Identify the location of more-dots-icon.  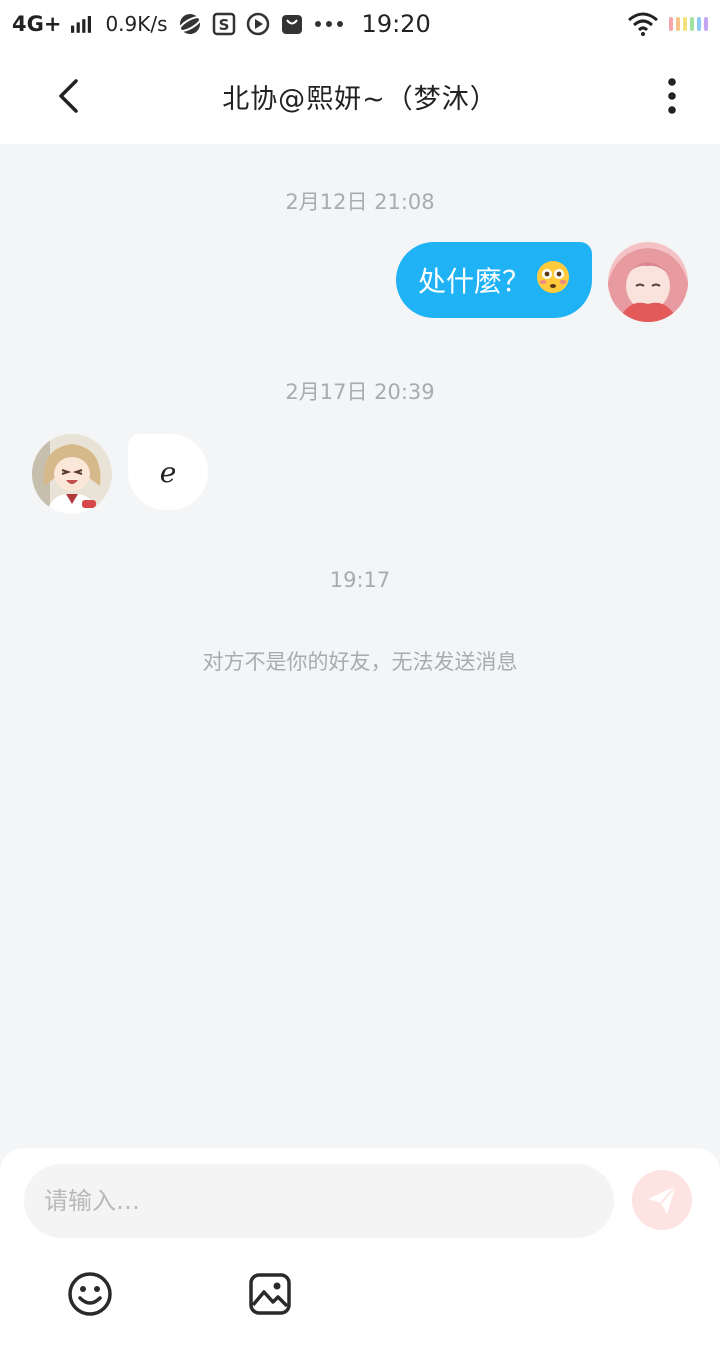
(329, 24).